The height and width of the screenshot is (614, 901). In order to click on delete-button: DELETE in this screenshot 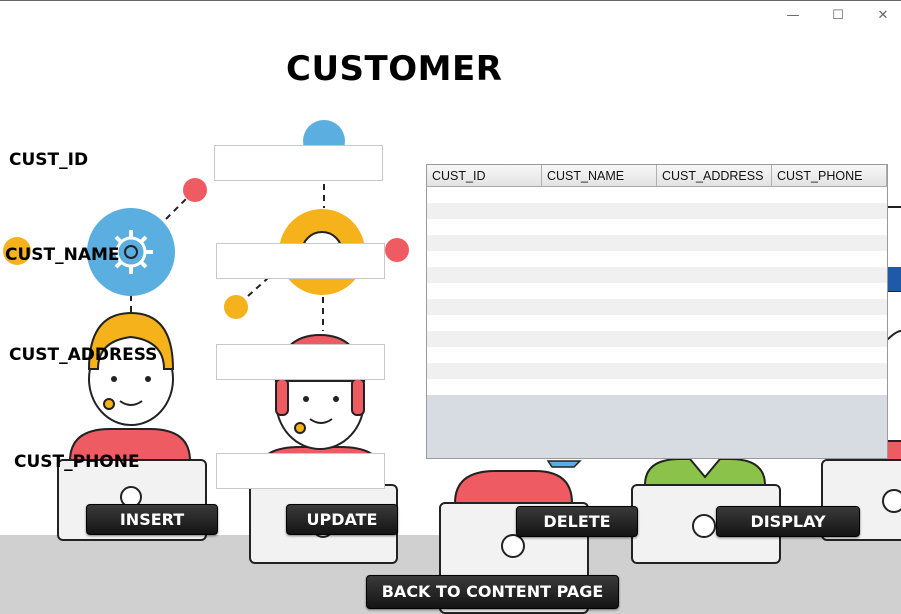, I will do `click(577, 521)`.